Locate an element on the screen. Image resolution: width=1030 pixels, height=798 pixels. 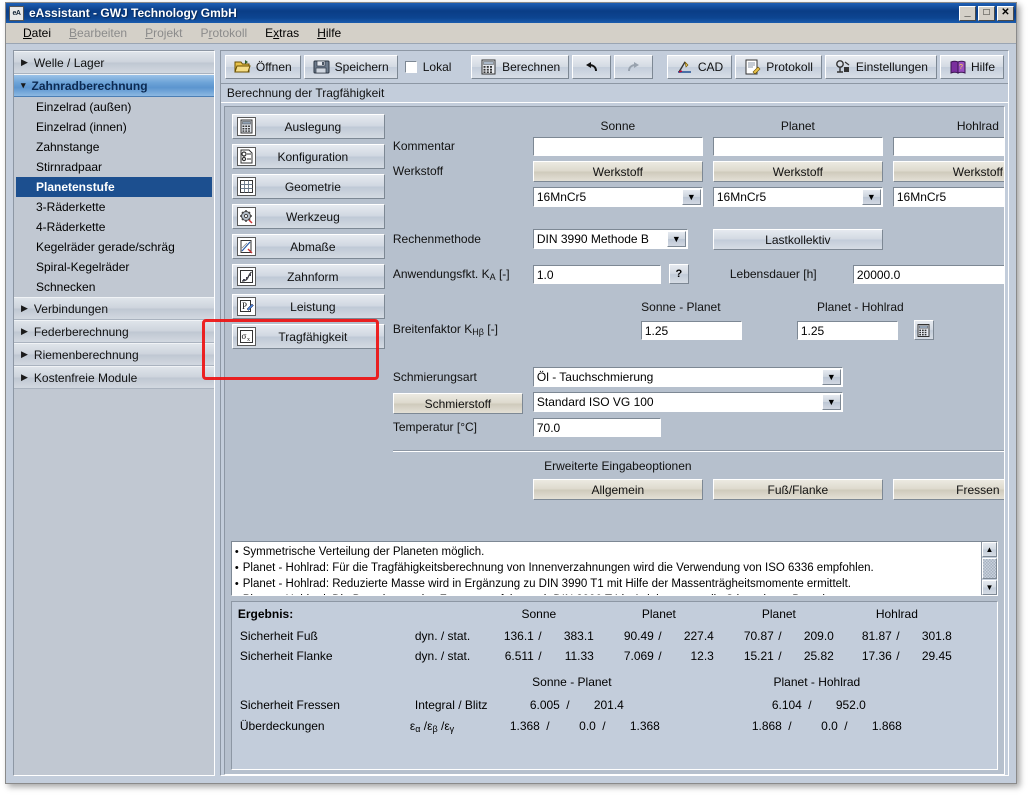
cad-label: CAD is located at coordinates (710, 67).